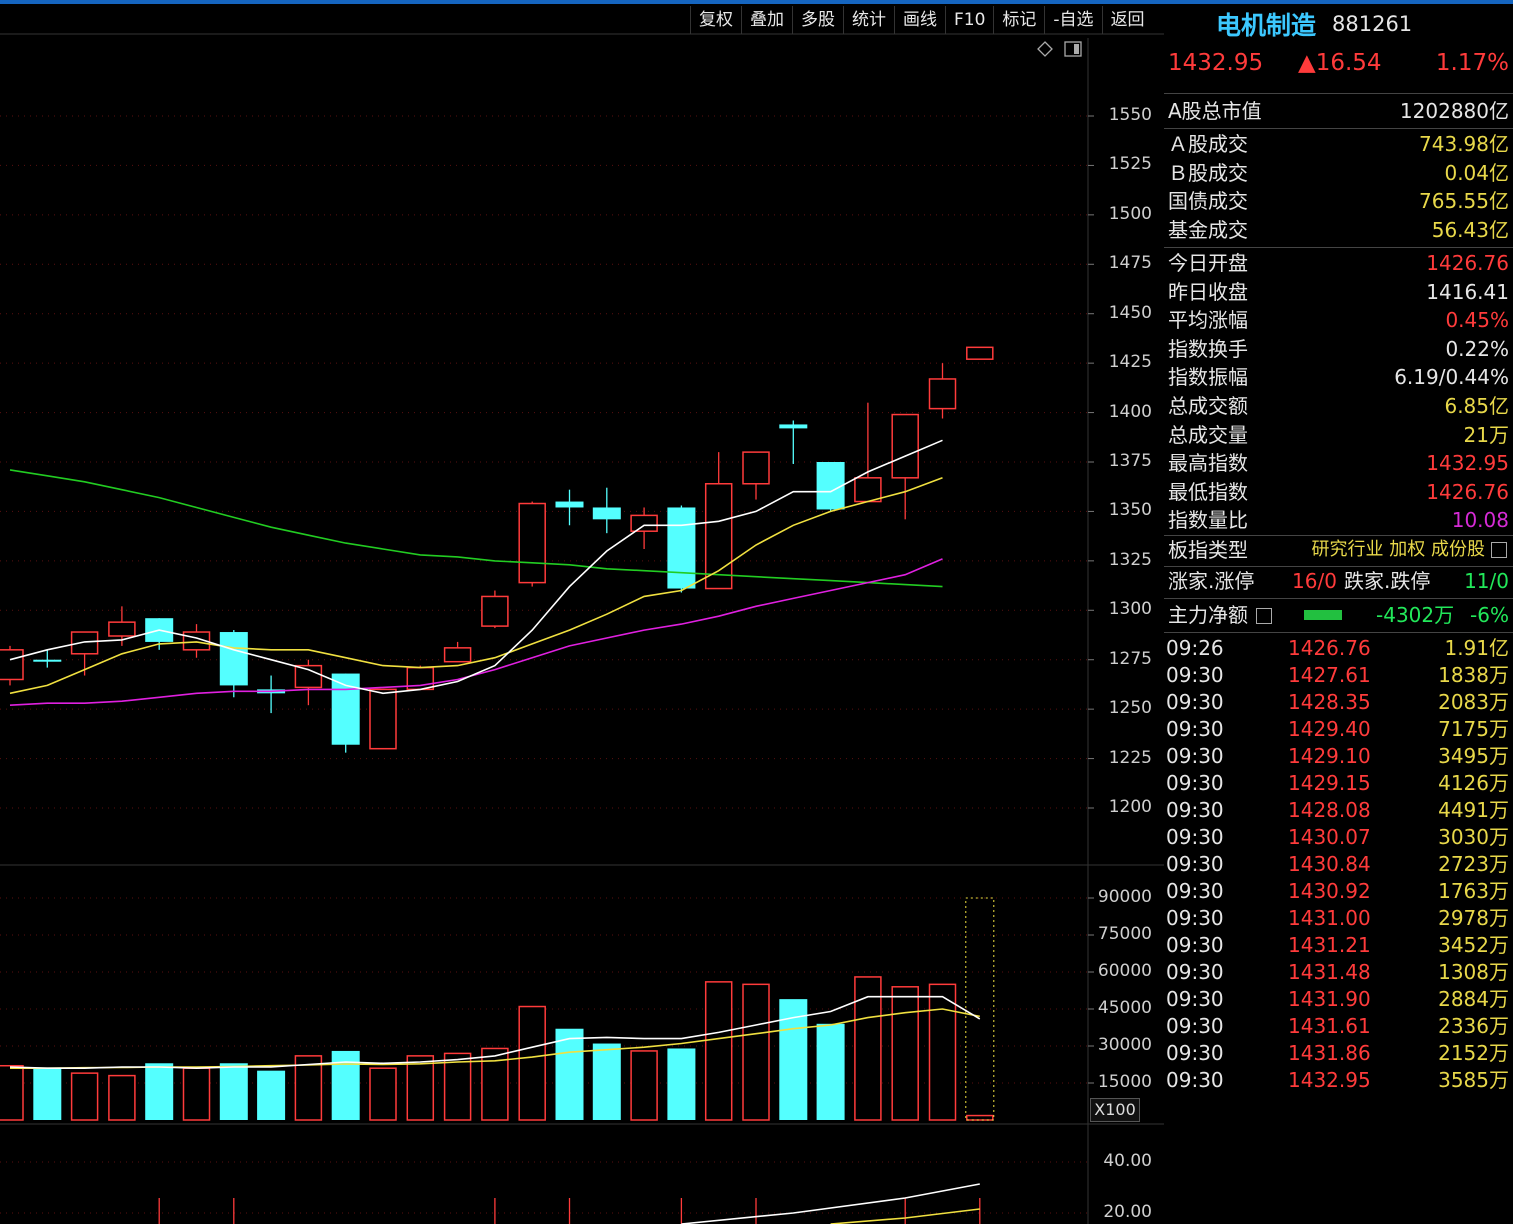  I want to click on board-list-icon, so click(1499, 550).